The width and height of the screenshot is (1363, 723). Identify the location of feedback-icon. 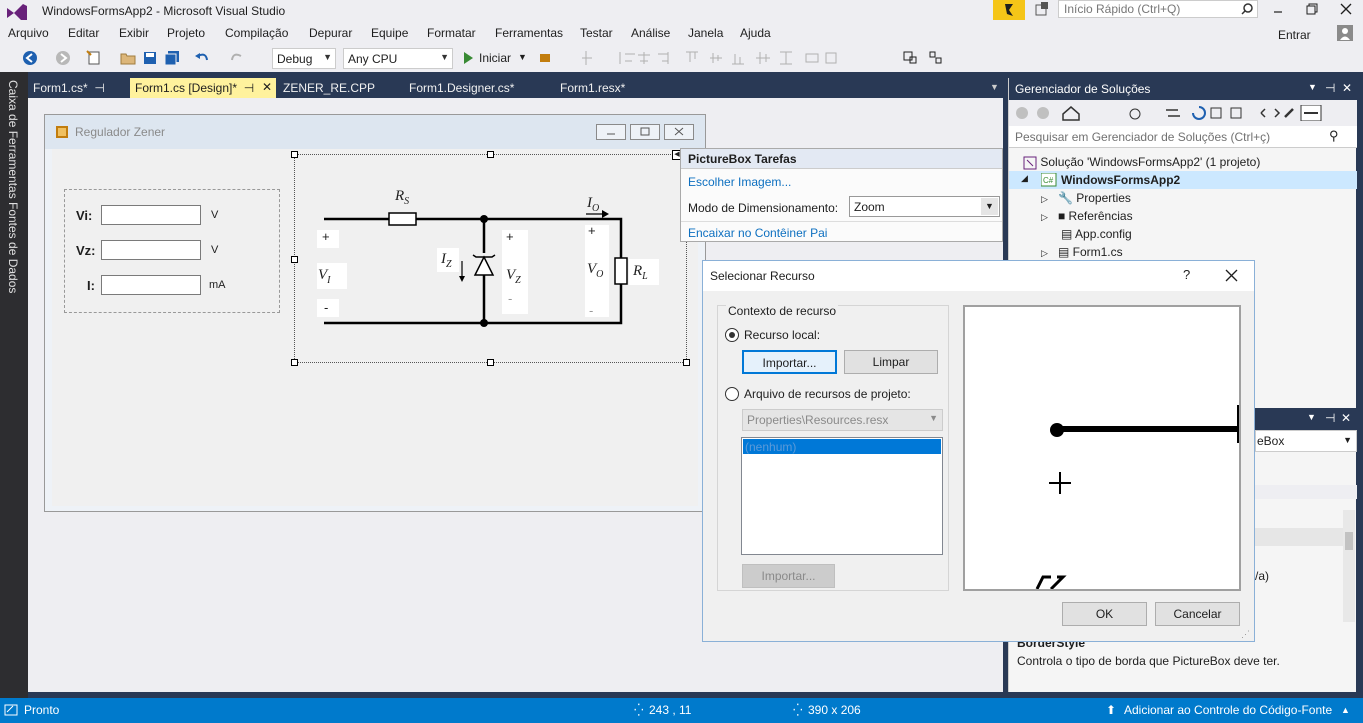
(1009, 10).